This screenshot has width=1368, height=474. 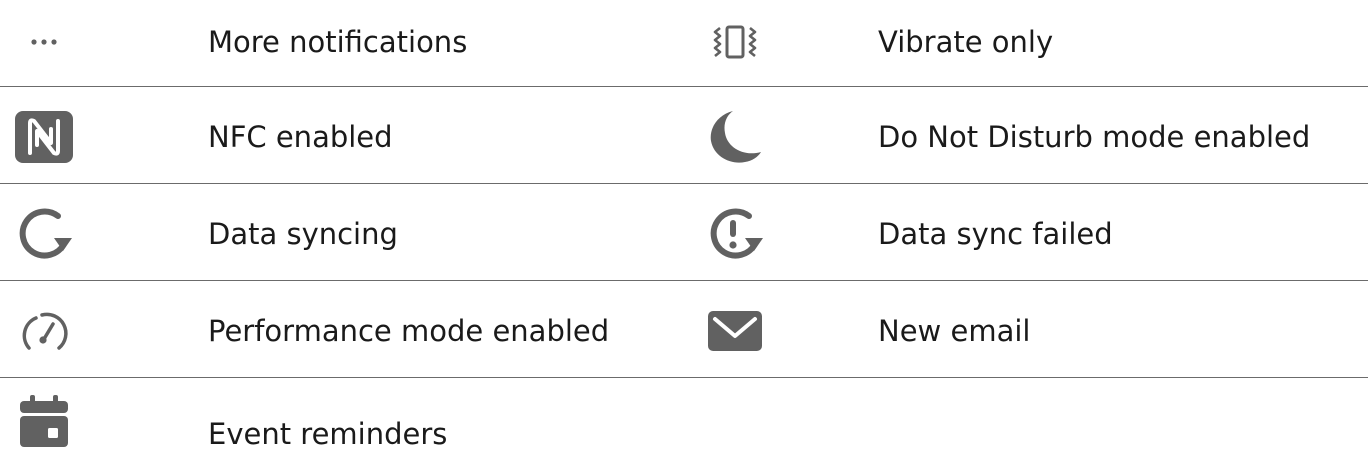 What do you see at coordinates (44, 331) in the screenshot?
I see `speedometer-icon` at bounding box center [44, 331].